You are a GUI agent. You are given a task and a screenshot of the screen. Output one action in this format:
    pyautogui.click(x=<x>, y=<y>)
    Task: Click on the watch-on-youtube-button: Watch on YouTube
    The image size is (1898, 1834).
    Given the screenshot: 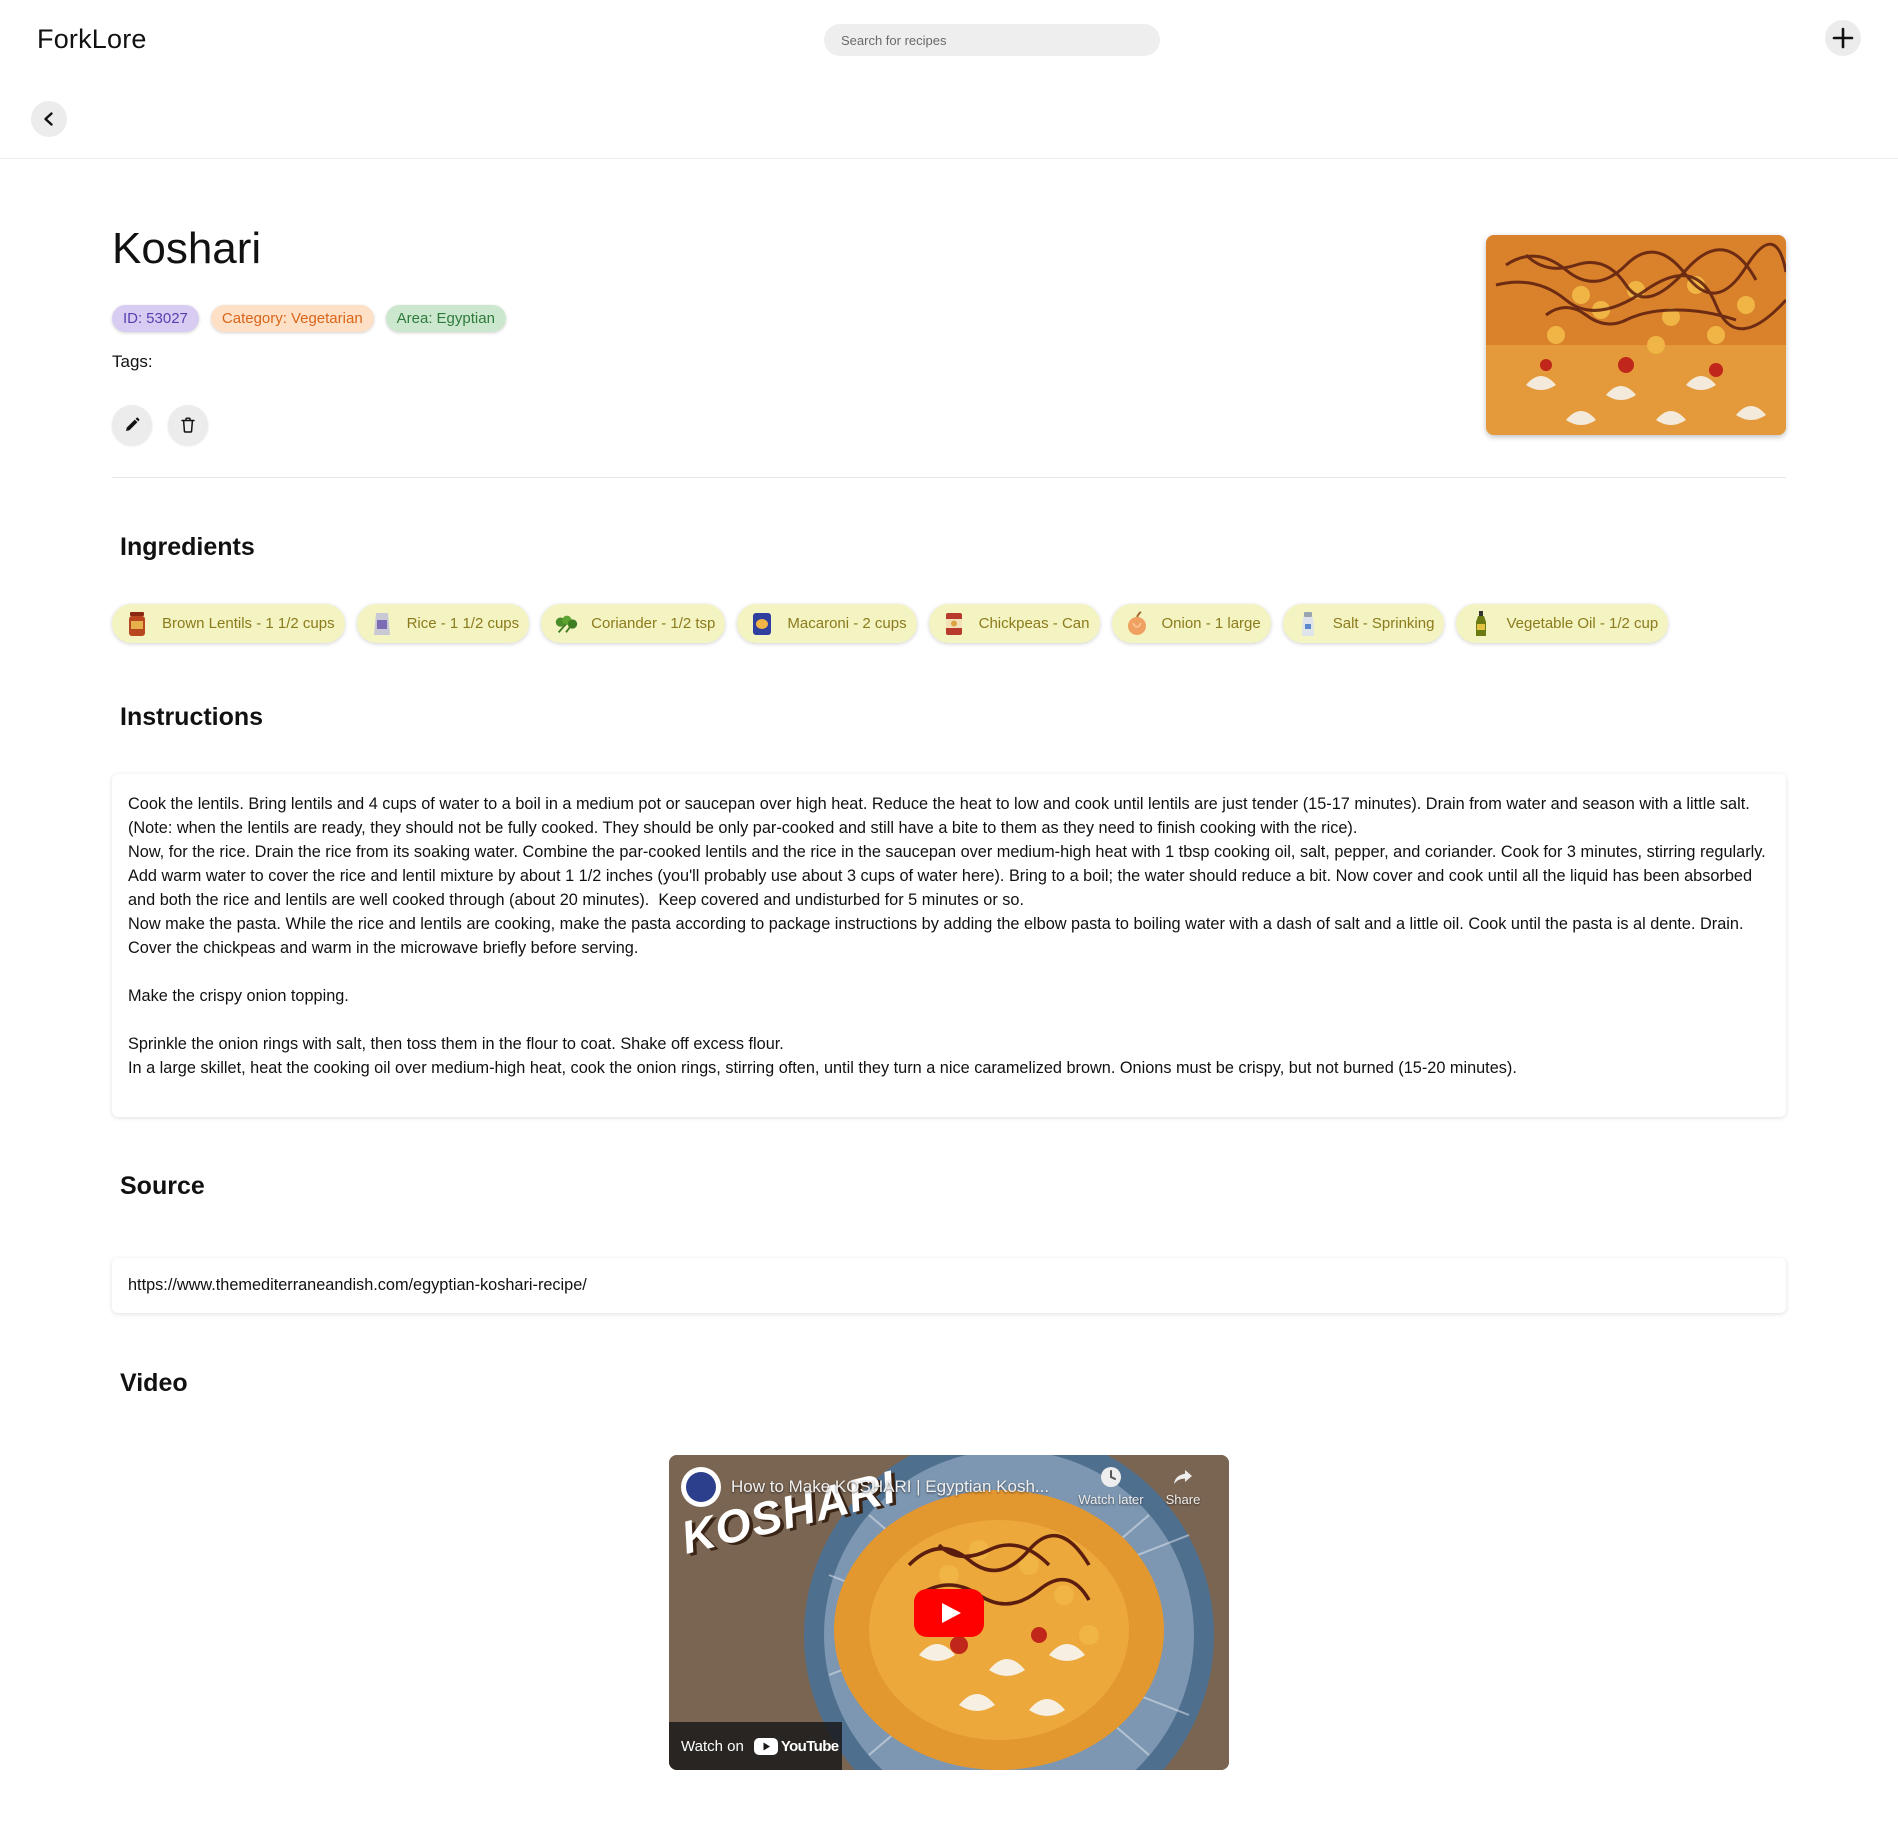 What is the action you would take?
    pyautogui.click(x=755, y=1746)
    